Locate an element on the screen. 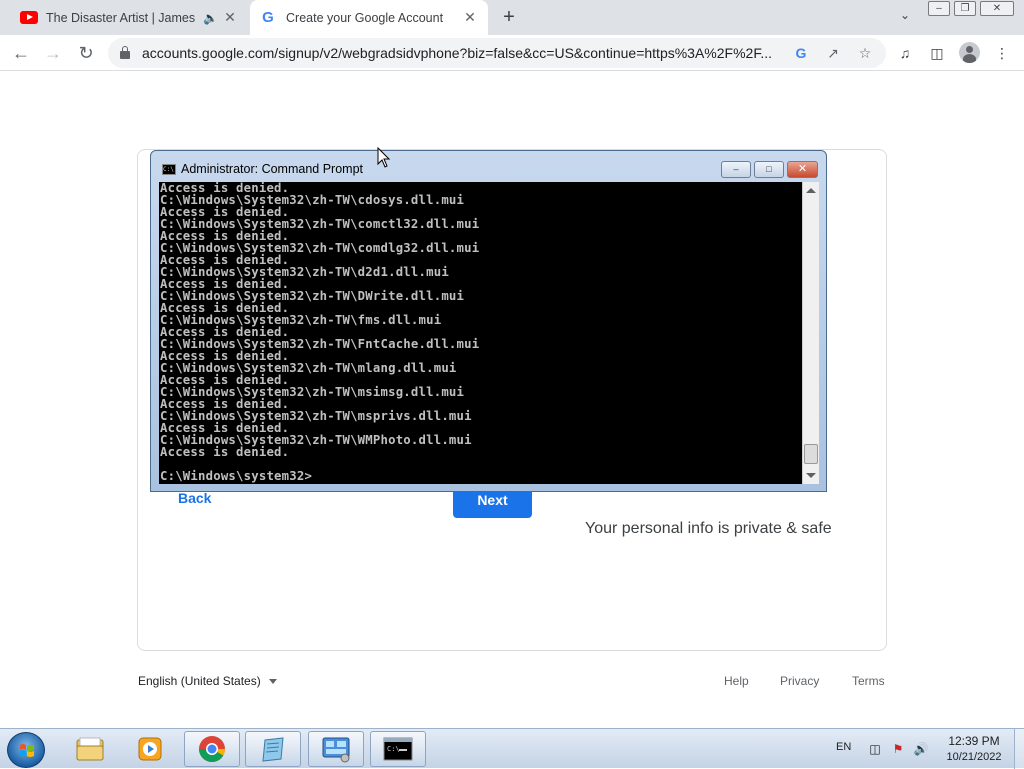 This screenshot has width=1024, height=769. language-label: English (United States) is located at coordinates (199, 681).